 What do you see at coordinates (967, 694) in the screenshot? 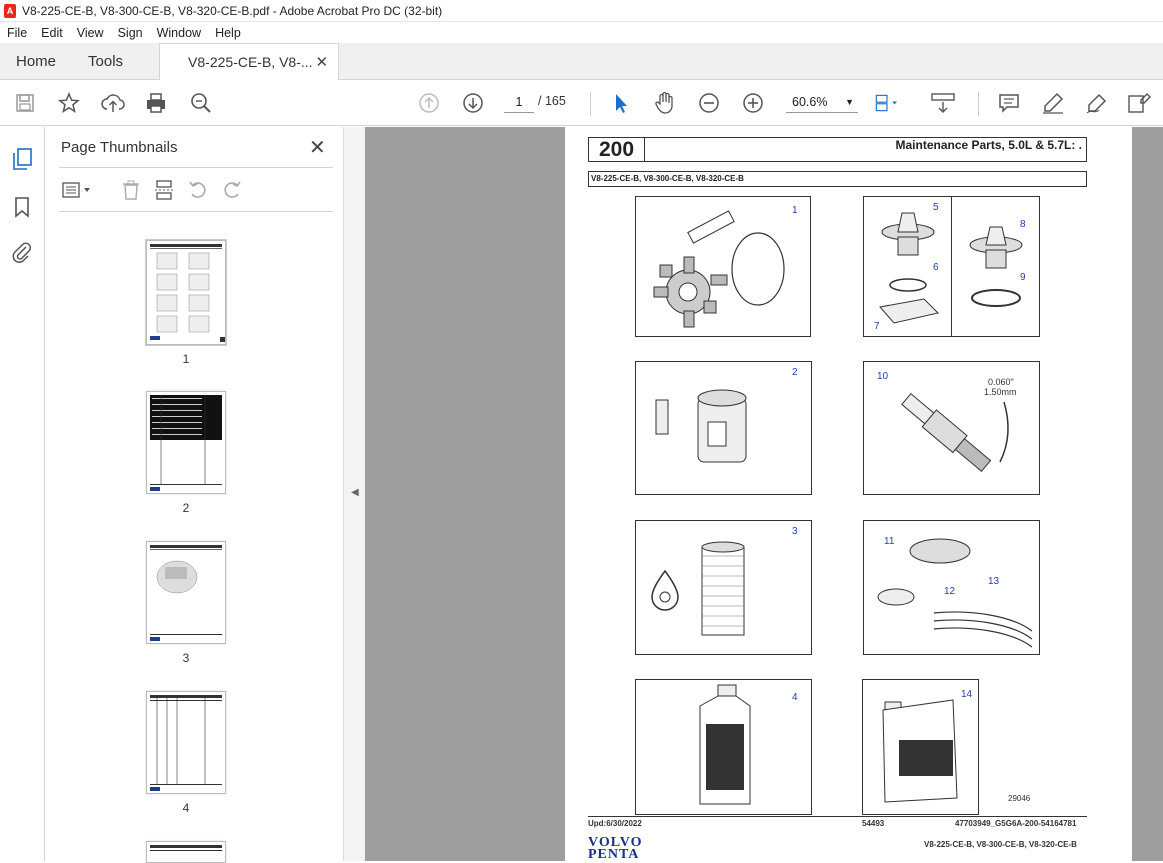
I see `callout-14: 14` at bounding box center [967, 694].